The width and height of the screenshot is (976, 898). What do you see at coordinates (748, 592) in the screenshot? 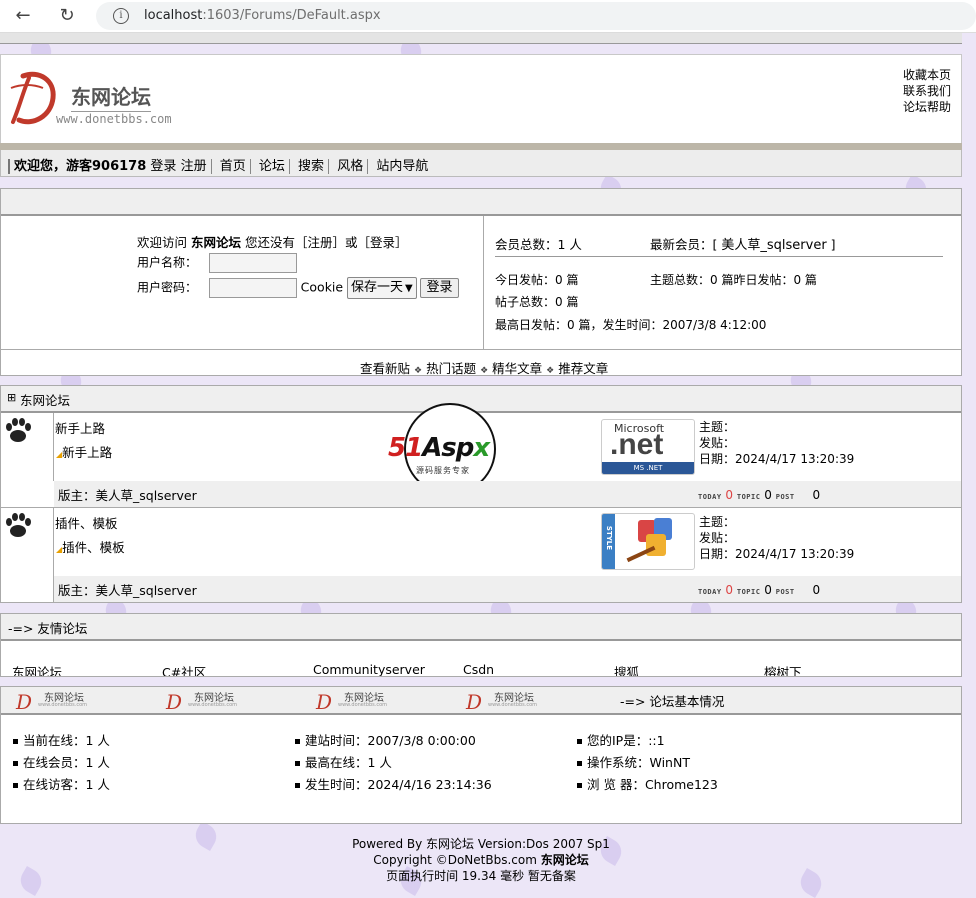
I see `topic-tag: TOPIC` at bounding box center [748, 592].